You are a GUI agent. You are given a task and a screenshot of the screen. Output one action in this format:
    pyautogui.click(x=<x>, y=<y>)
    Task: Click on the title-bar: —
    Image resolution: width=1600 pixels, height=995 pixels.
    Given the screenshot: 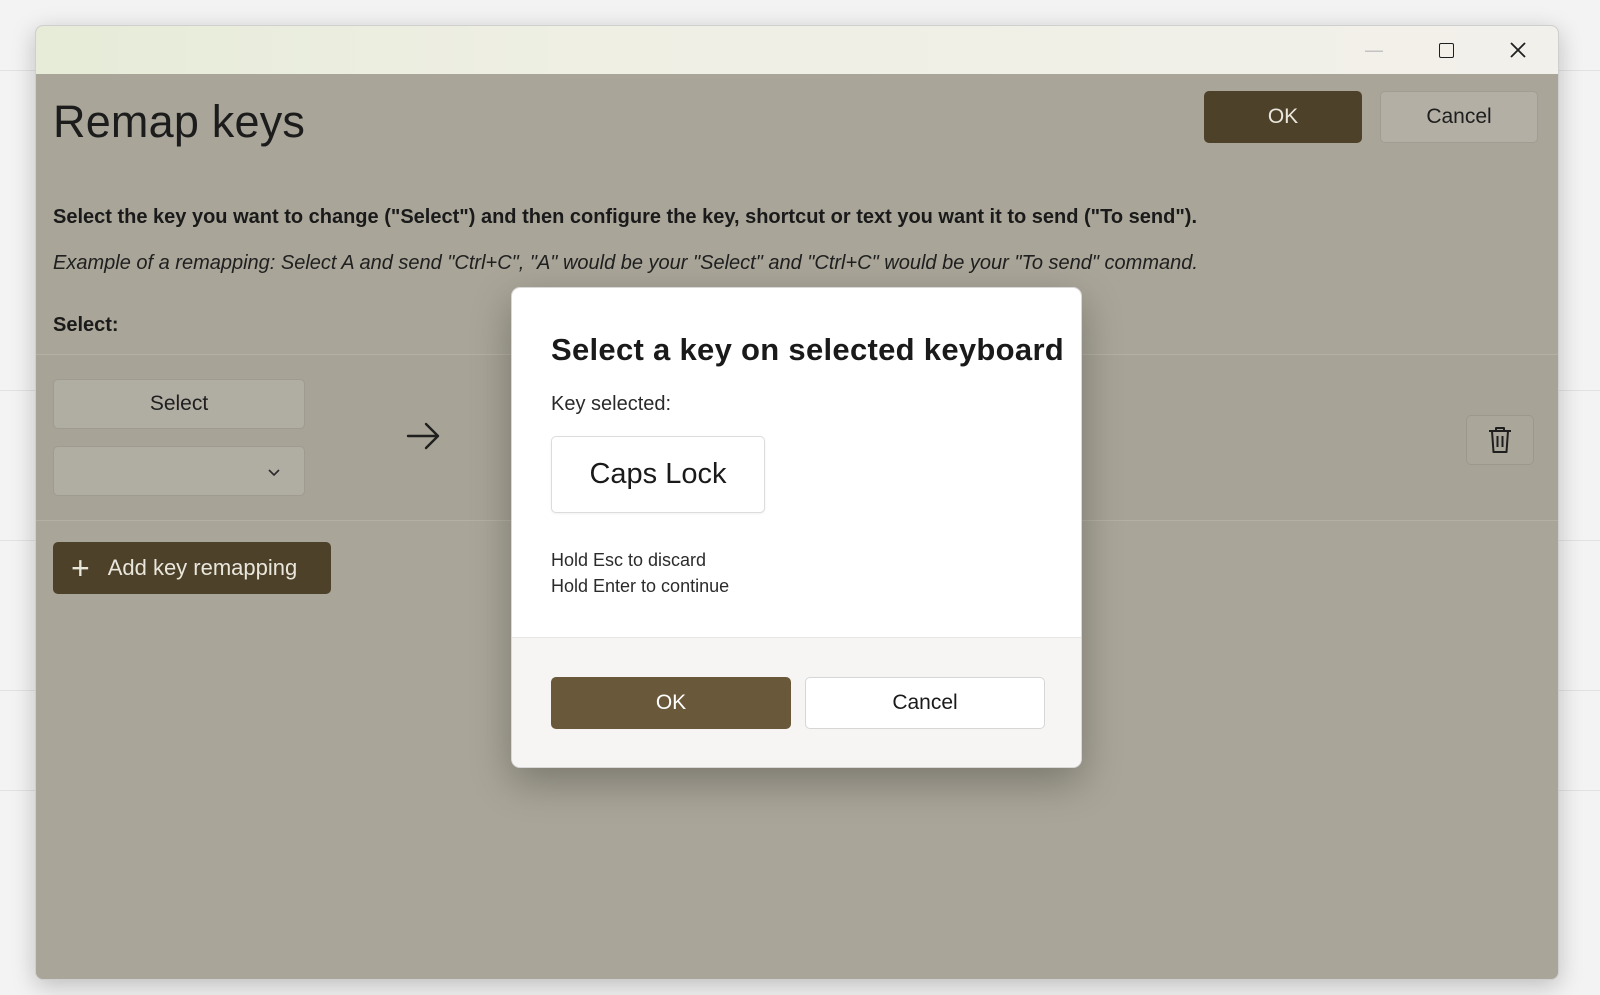 What is the action you would take?
    pyautogui.click(x=797, y=50)
    